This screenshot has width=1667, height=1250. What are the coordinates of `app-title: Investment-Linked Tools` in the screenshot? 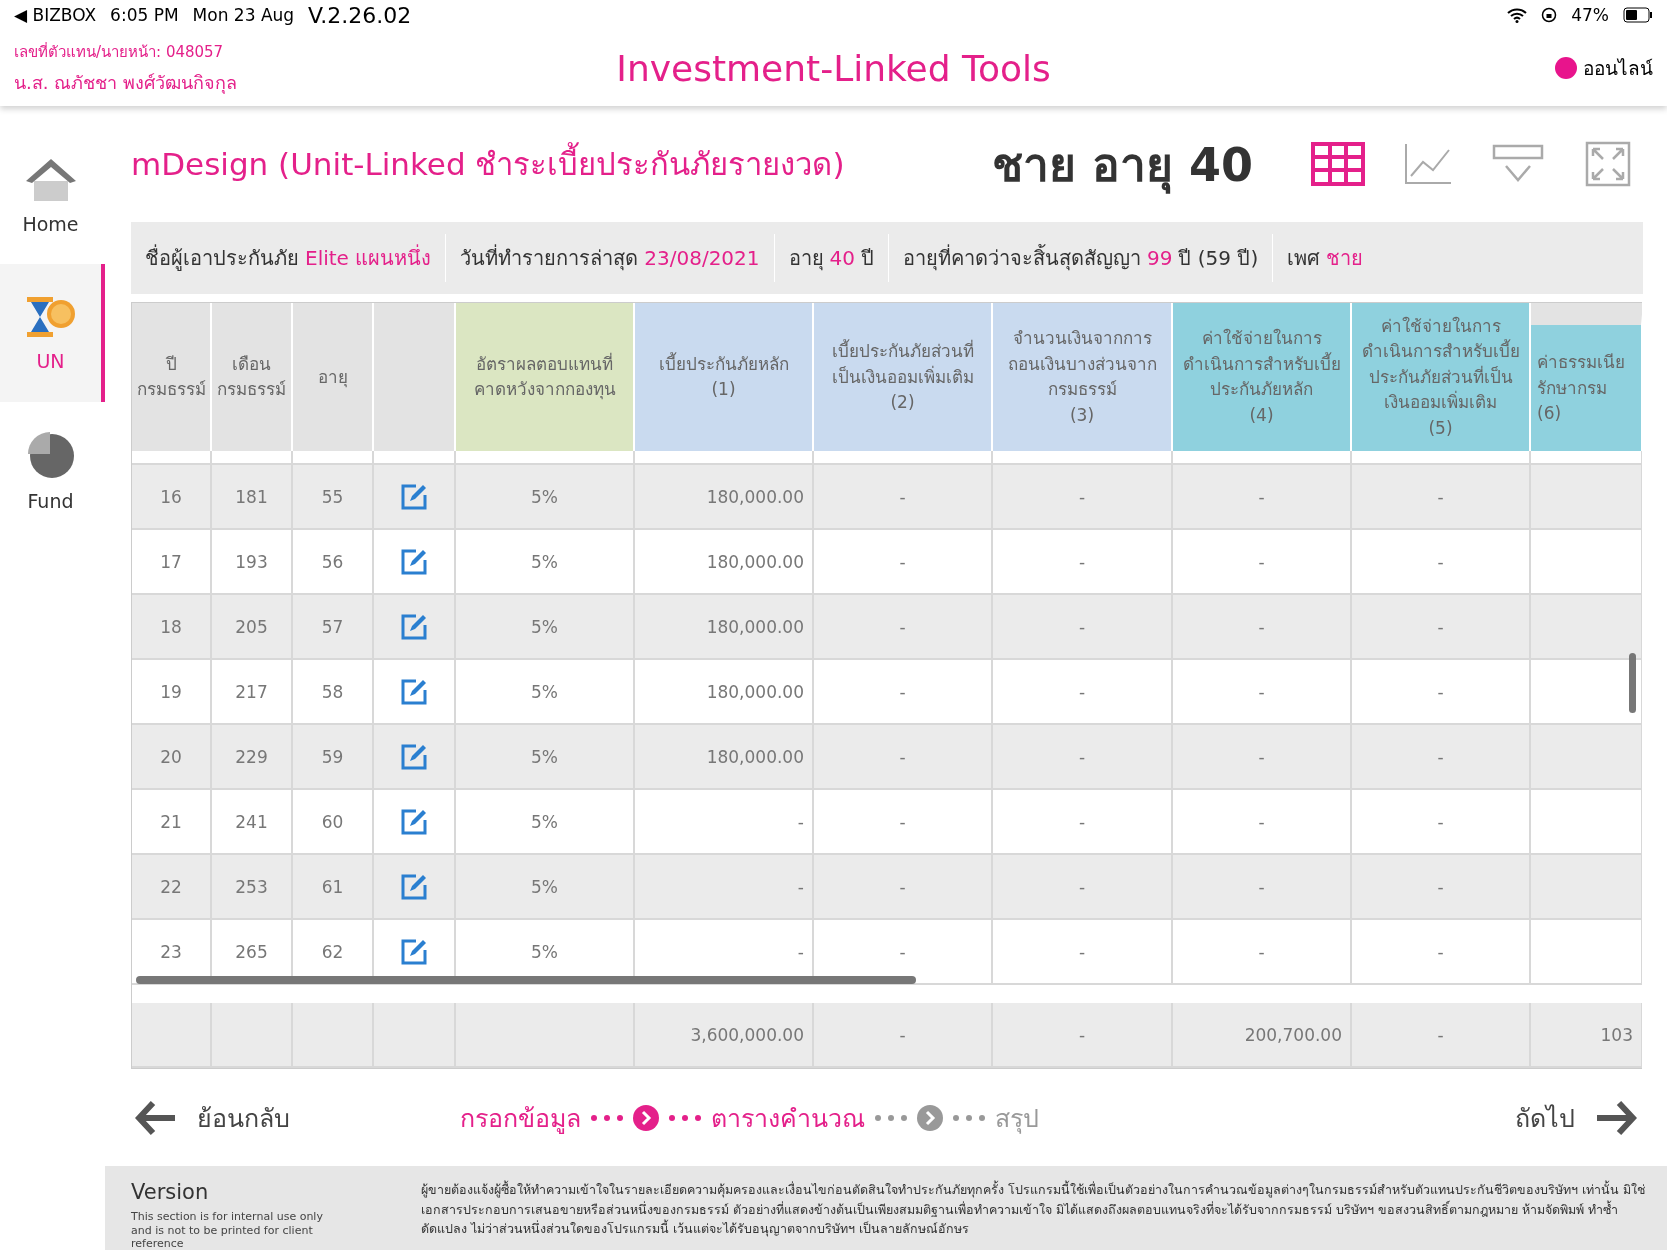 It's located at (833, 68).